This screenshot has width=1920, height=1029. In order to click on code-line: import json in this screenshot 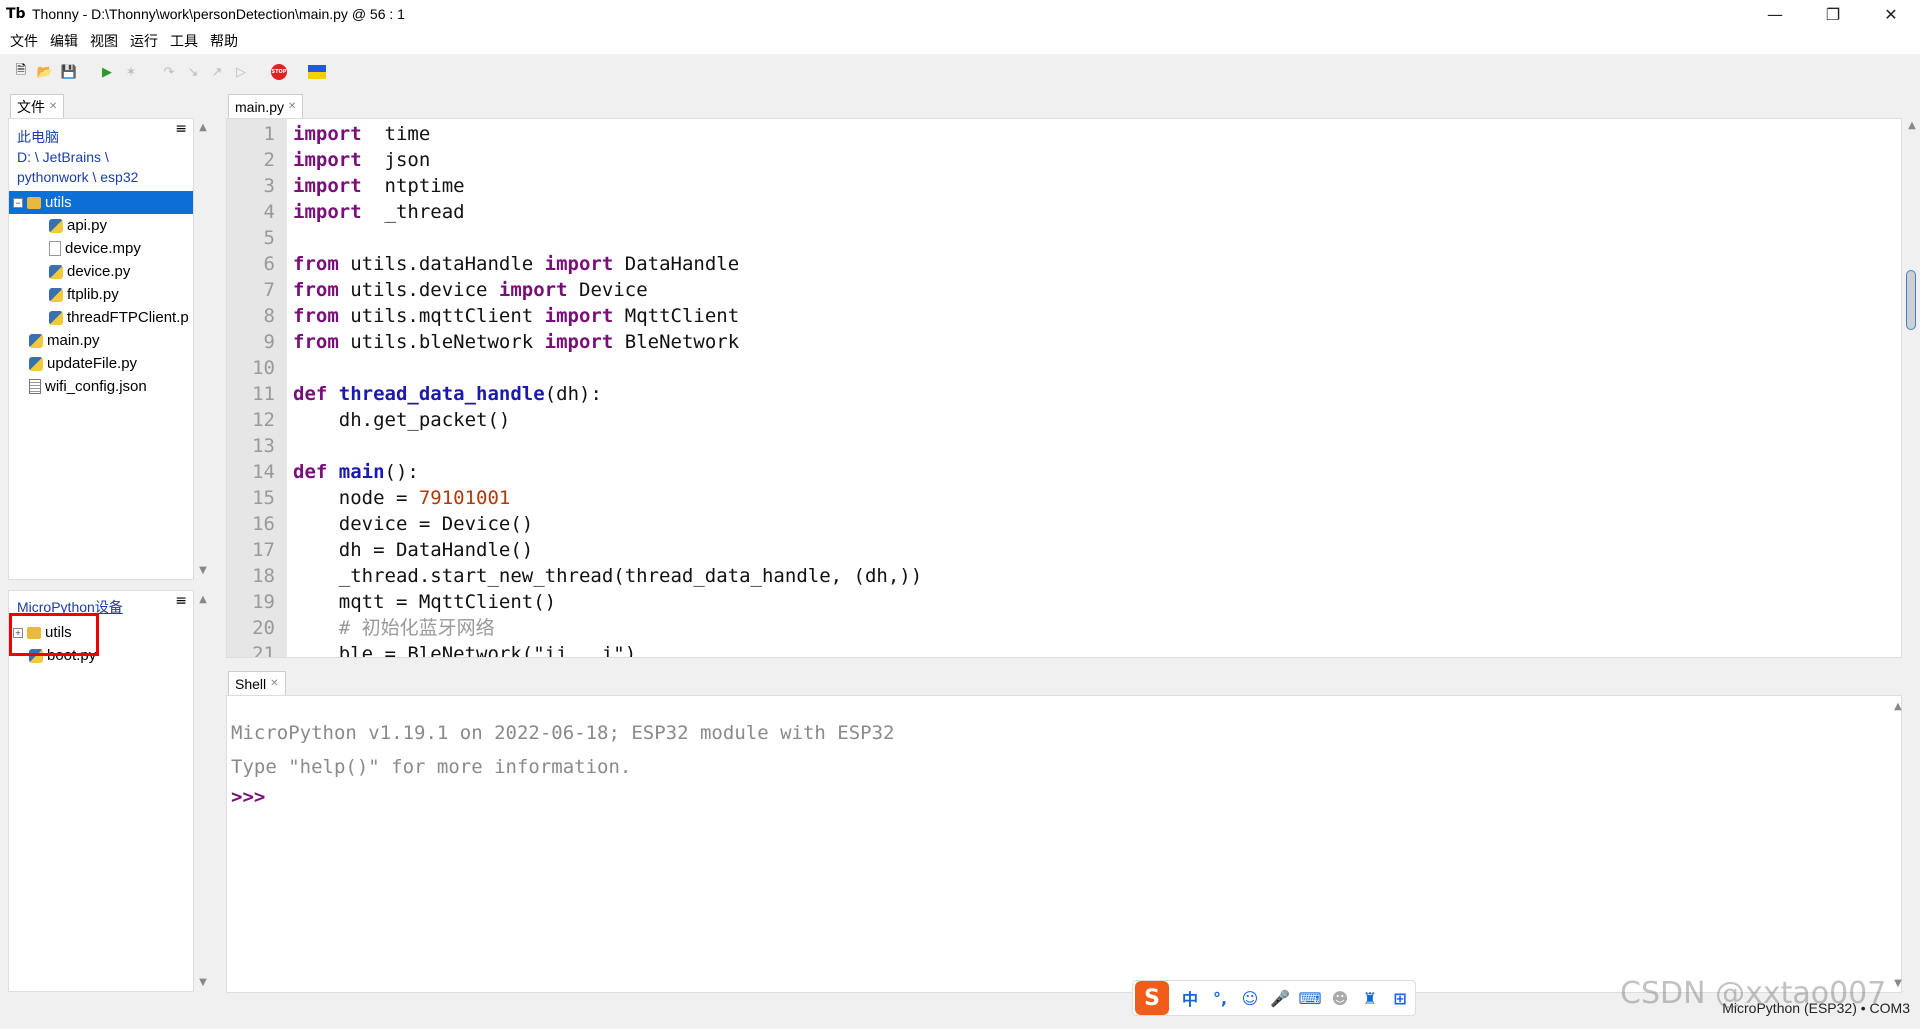, I will do `click(361, 160)`.